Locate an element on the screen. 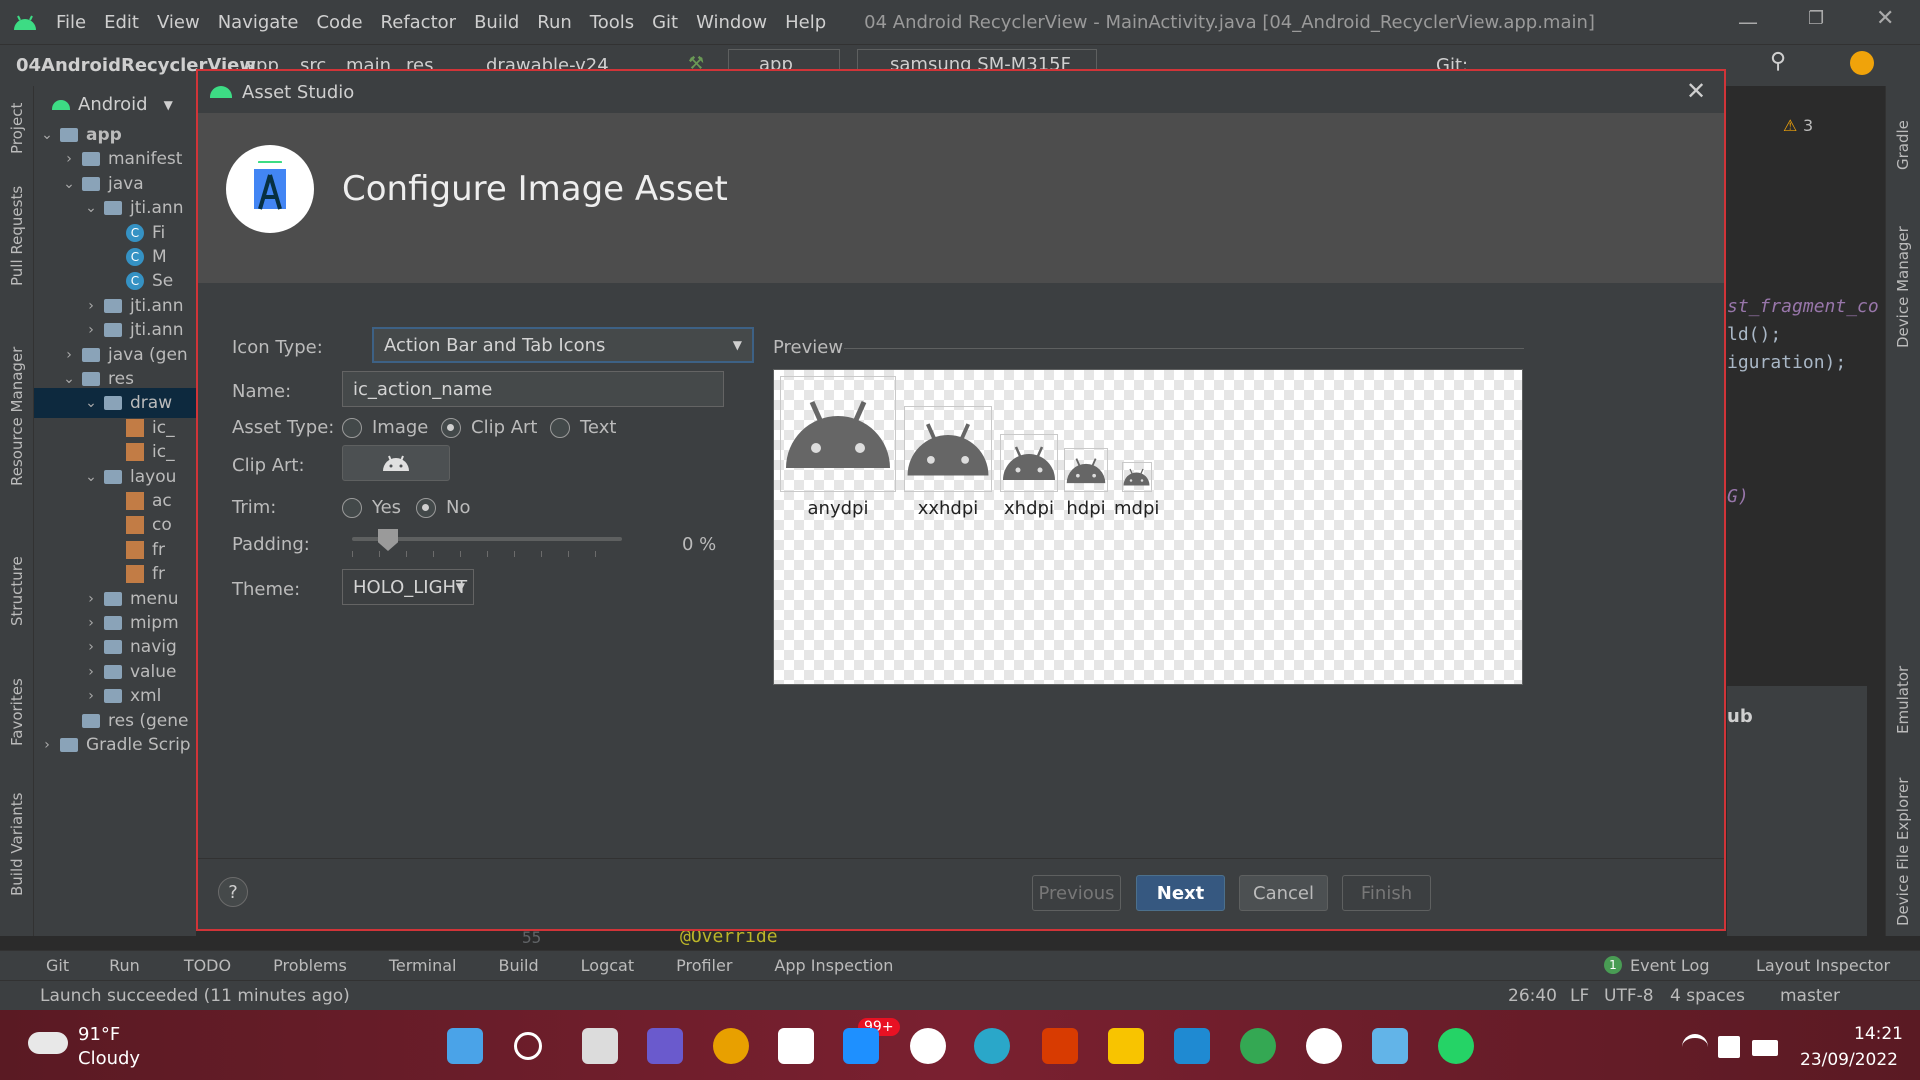  trim-yes-label: Yes is located at coordinates (386, 507).